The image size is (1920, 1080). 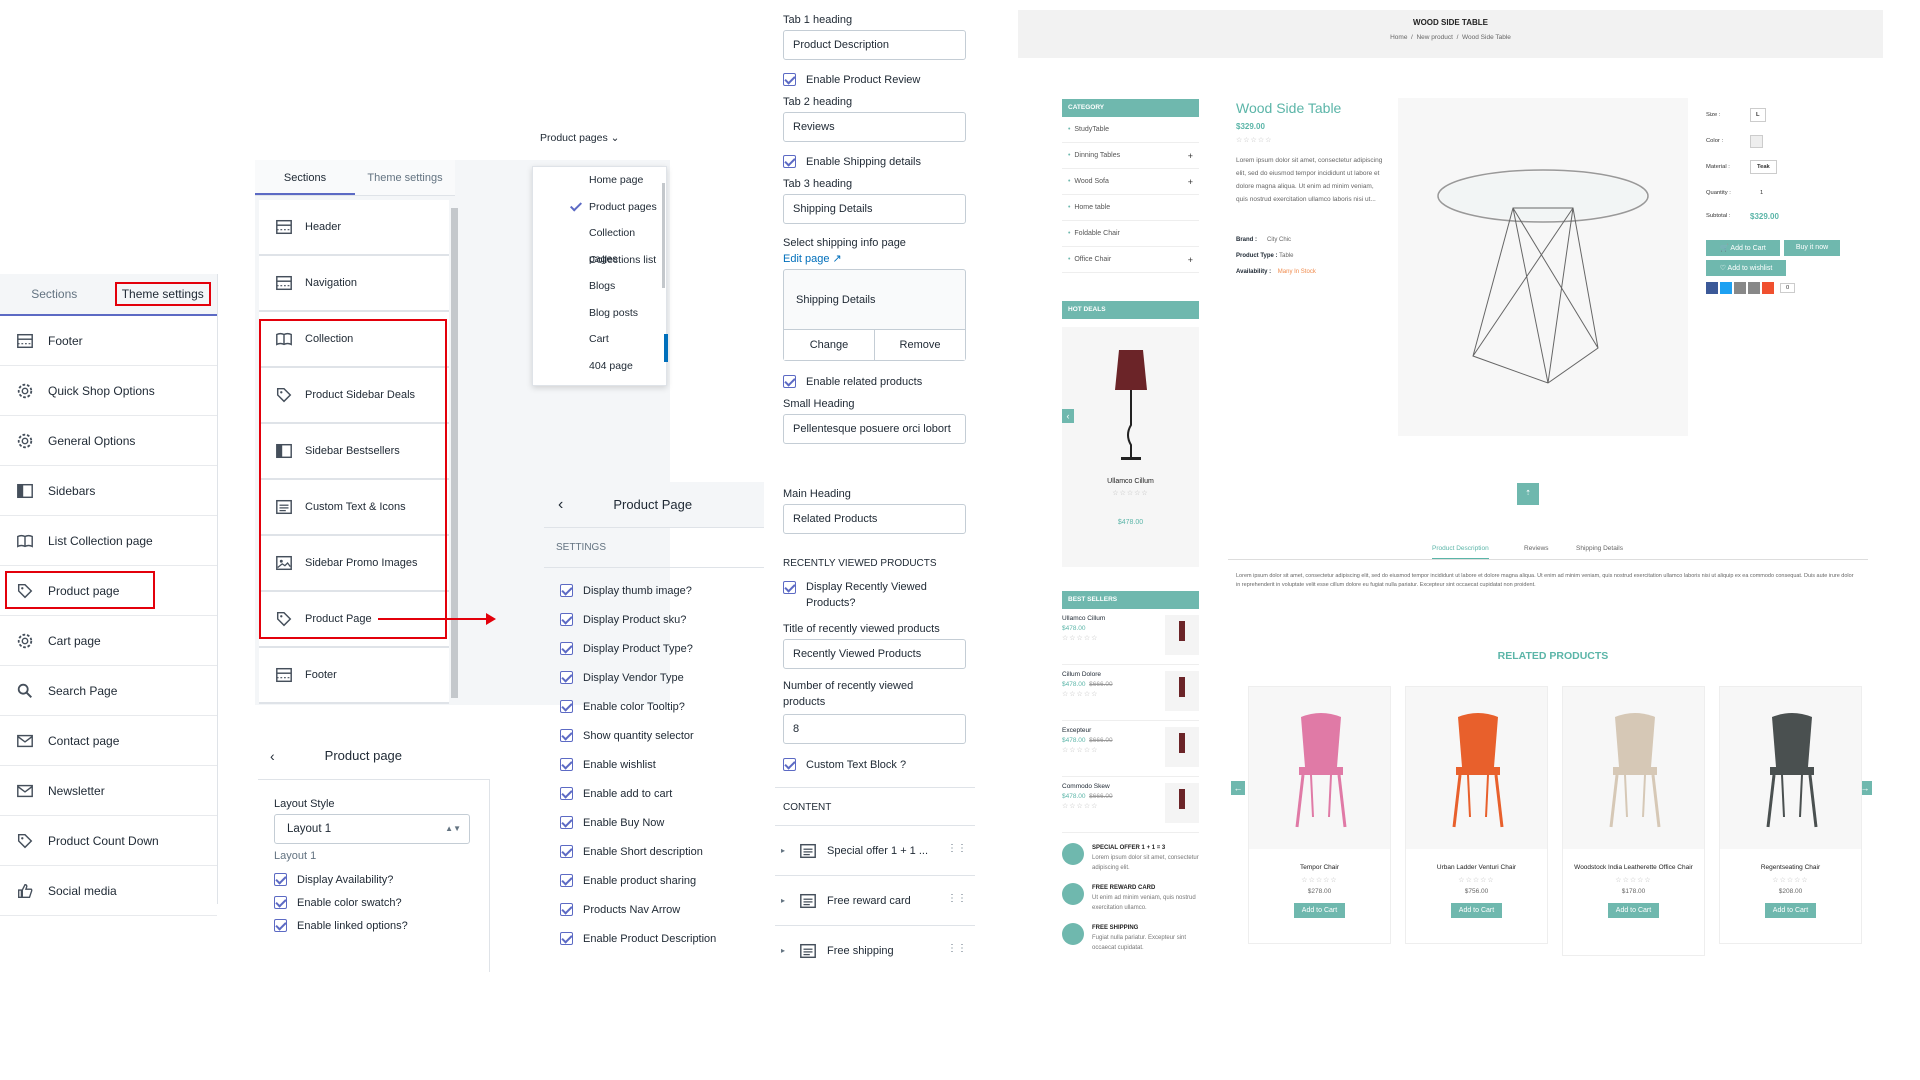 What do you see at coordinates (1434, 37) in the screenshot?
I see `breadcrumb-new-product: New product` at bounding box center [1434, 37].